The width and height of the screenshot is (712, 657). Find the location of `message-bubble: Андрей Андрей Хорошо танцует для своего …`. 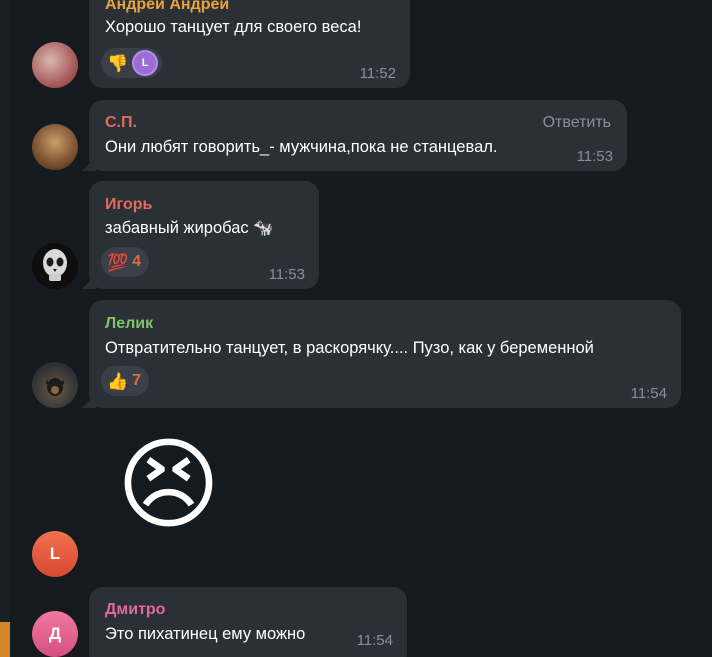

message-bubble: Андрей Андрей Хорошо танцует для своего … is located at coordinates (249, 44).